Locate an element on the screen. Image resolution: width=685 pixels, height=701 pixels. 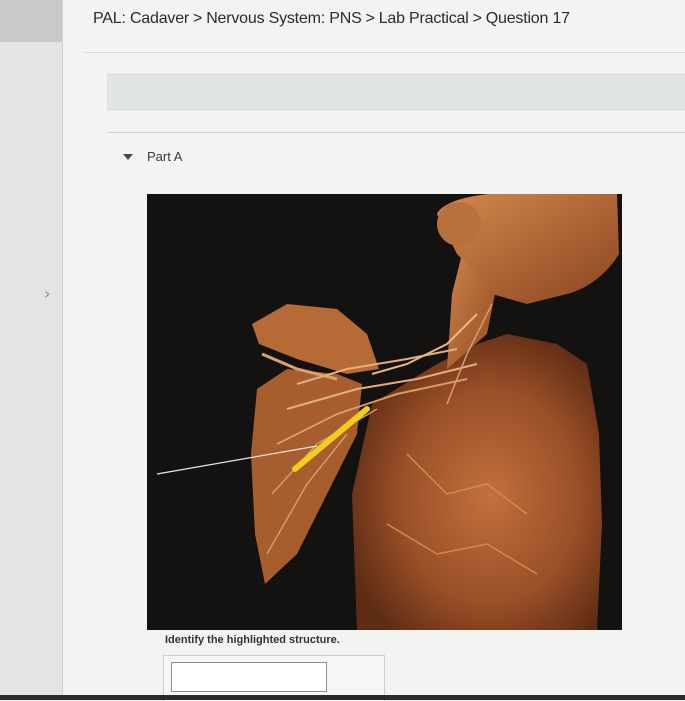
question-prompt: Identify the highlighted structure. is located at coordinates (252, 640).